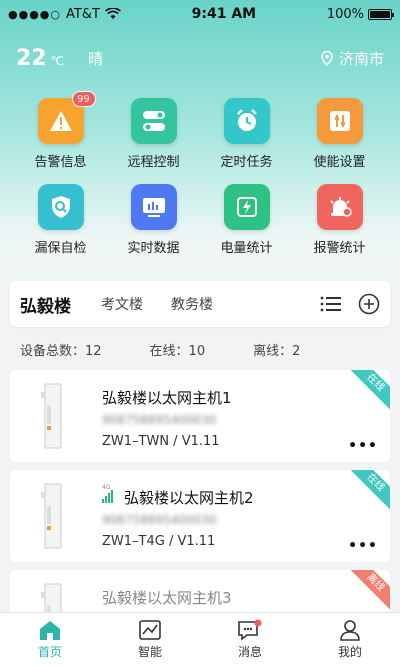 This screenshot has width=400, height=666. What do you see at coordinates (31, 58) in the screenshot?
I see `temperature: 22` at bounding box center [31, 58].